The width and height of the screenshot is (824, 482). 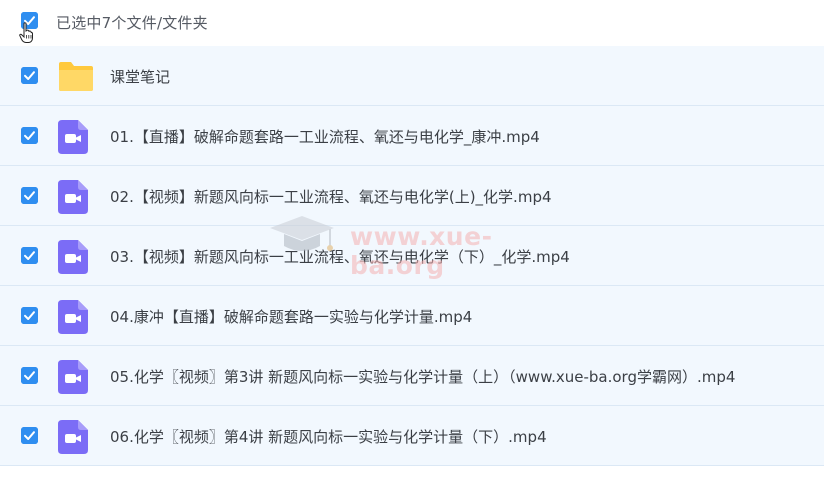 I want to click on file-name: 04.康冲【直播】破解命题套路一实验与化学计量.mp4, so click(x=291, y=316).